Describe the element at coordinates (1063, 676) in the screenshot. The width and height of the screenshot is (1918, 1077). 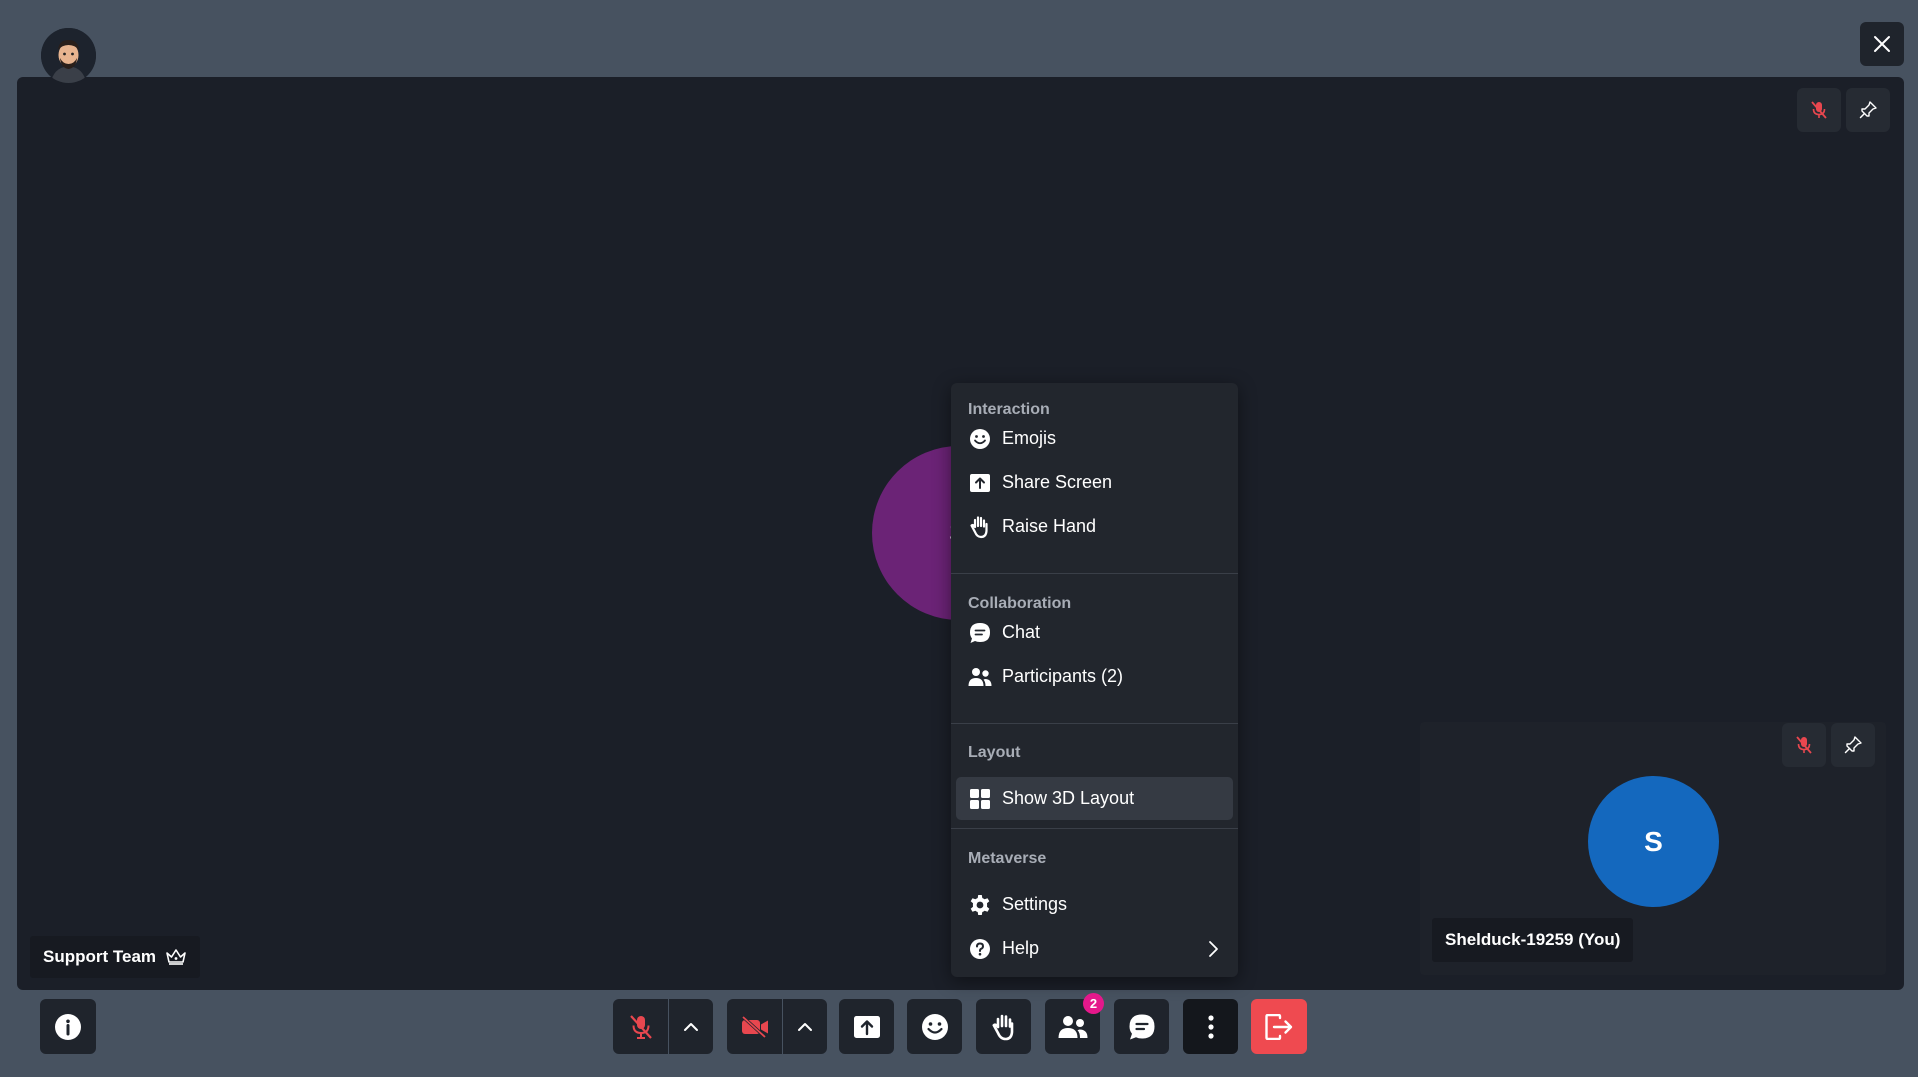
I see `menu-item-participants-label: Participants (2)` at that location.